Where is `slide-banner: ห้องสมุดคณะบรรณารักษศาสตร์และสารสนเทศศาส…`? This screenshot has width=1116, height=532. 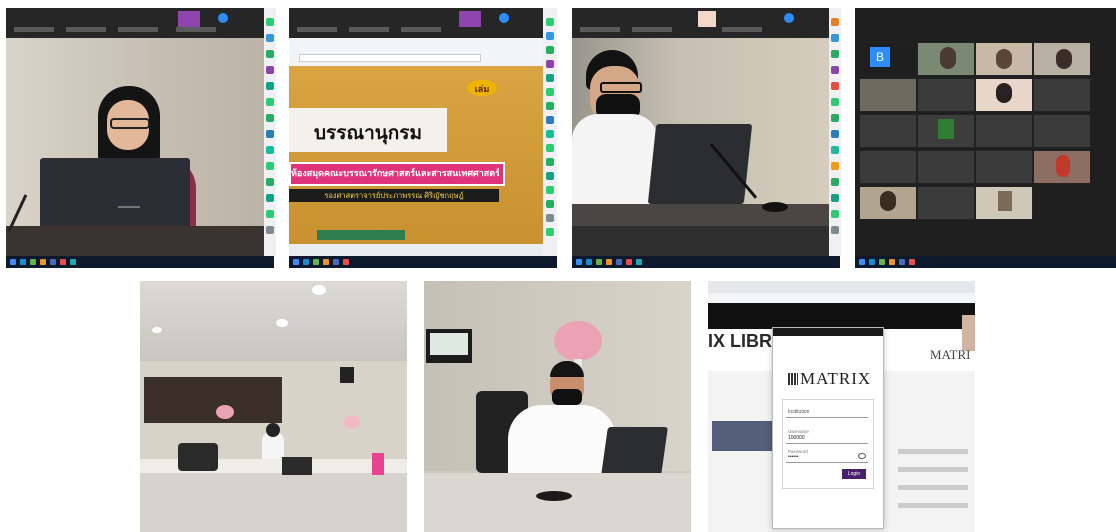 slide-banner: ห้องสมุดคณะบรรณารักษศาสตร์และสารสนเทศศาส… is located at coordinates (395, 173).